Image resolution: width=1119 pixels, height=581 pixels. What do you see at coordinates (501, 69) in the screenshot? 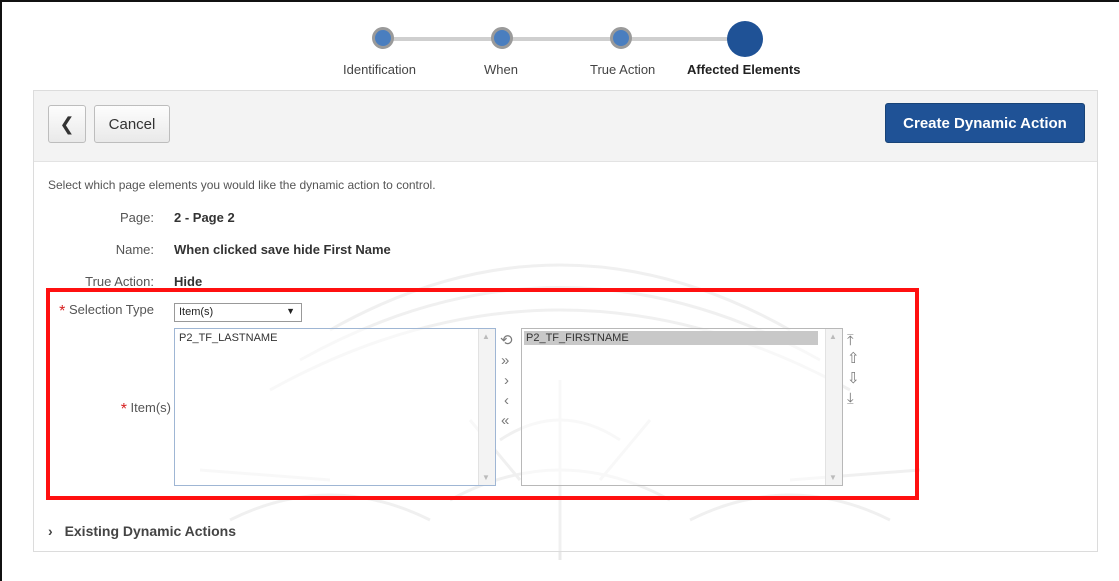
I see `wizard-step-label: When` at bounding box center [501, 69].